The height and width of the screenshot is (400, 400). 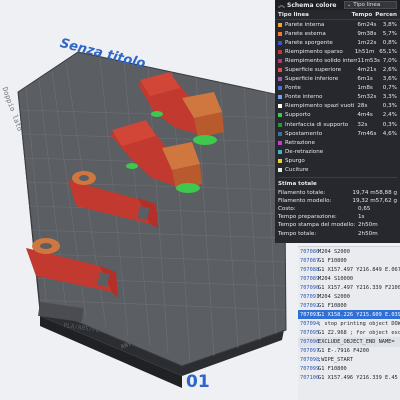 I want to click on legend-item-label: Parete sporgente, so click(x=309, y=42).